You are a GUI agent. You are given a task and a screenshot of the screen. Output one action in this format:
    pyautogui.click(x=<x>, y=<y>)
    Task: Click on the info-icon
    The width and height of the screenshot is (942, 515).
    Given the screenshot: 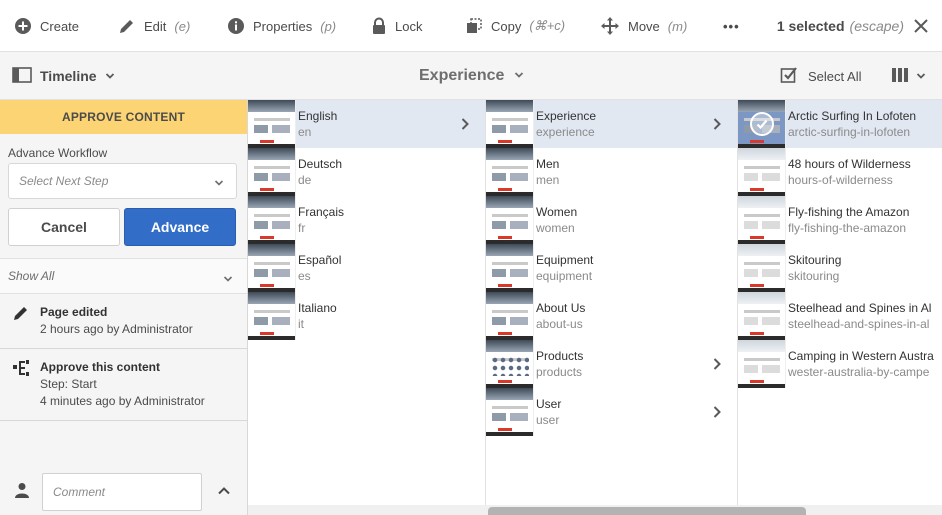 What is the action you would take?
    pyautogui.click(x=236, y=26)
    